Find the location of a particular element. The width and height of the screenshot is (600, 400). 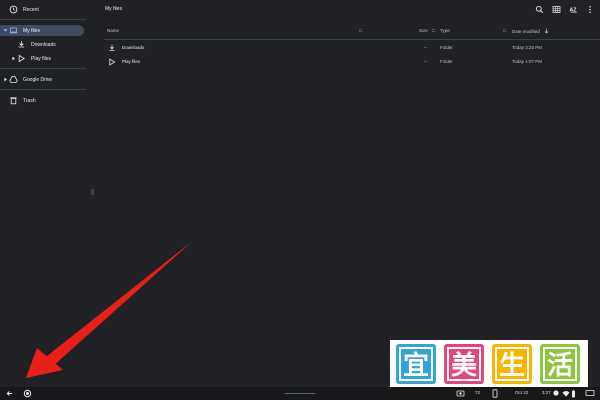

sidebar-item-label: Downloads is located at coordinates (43, 45).